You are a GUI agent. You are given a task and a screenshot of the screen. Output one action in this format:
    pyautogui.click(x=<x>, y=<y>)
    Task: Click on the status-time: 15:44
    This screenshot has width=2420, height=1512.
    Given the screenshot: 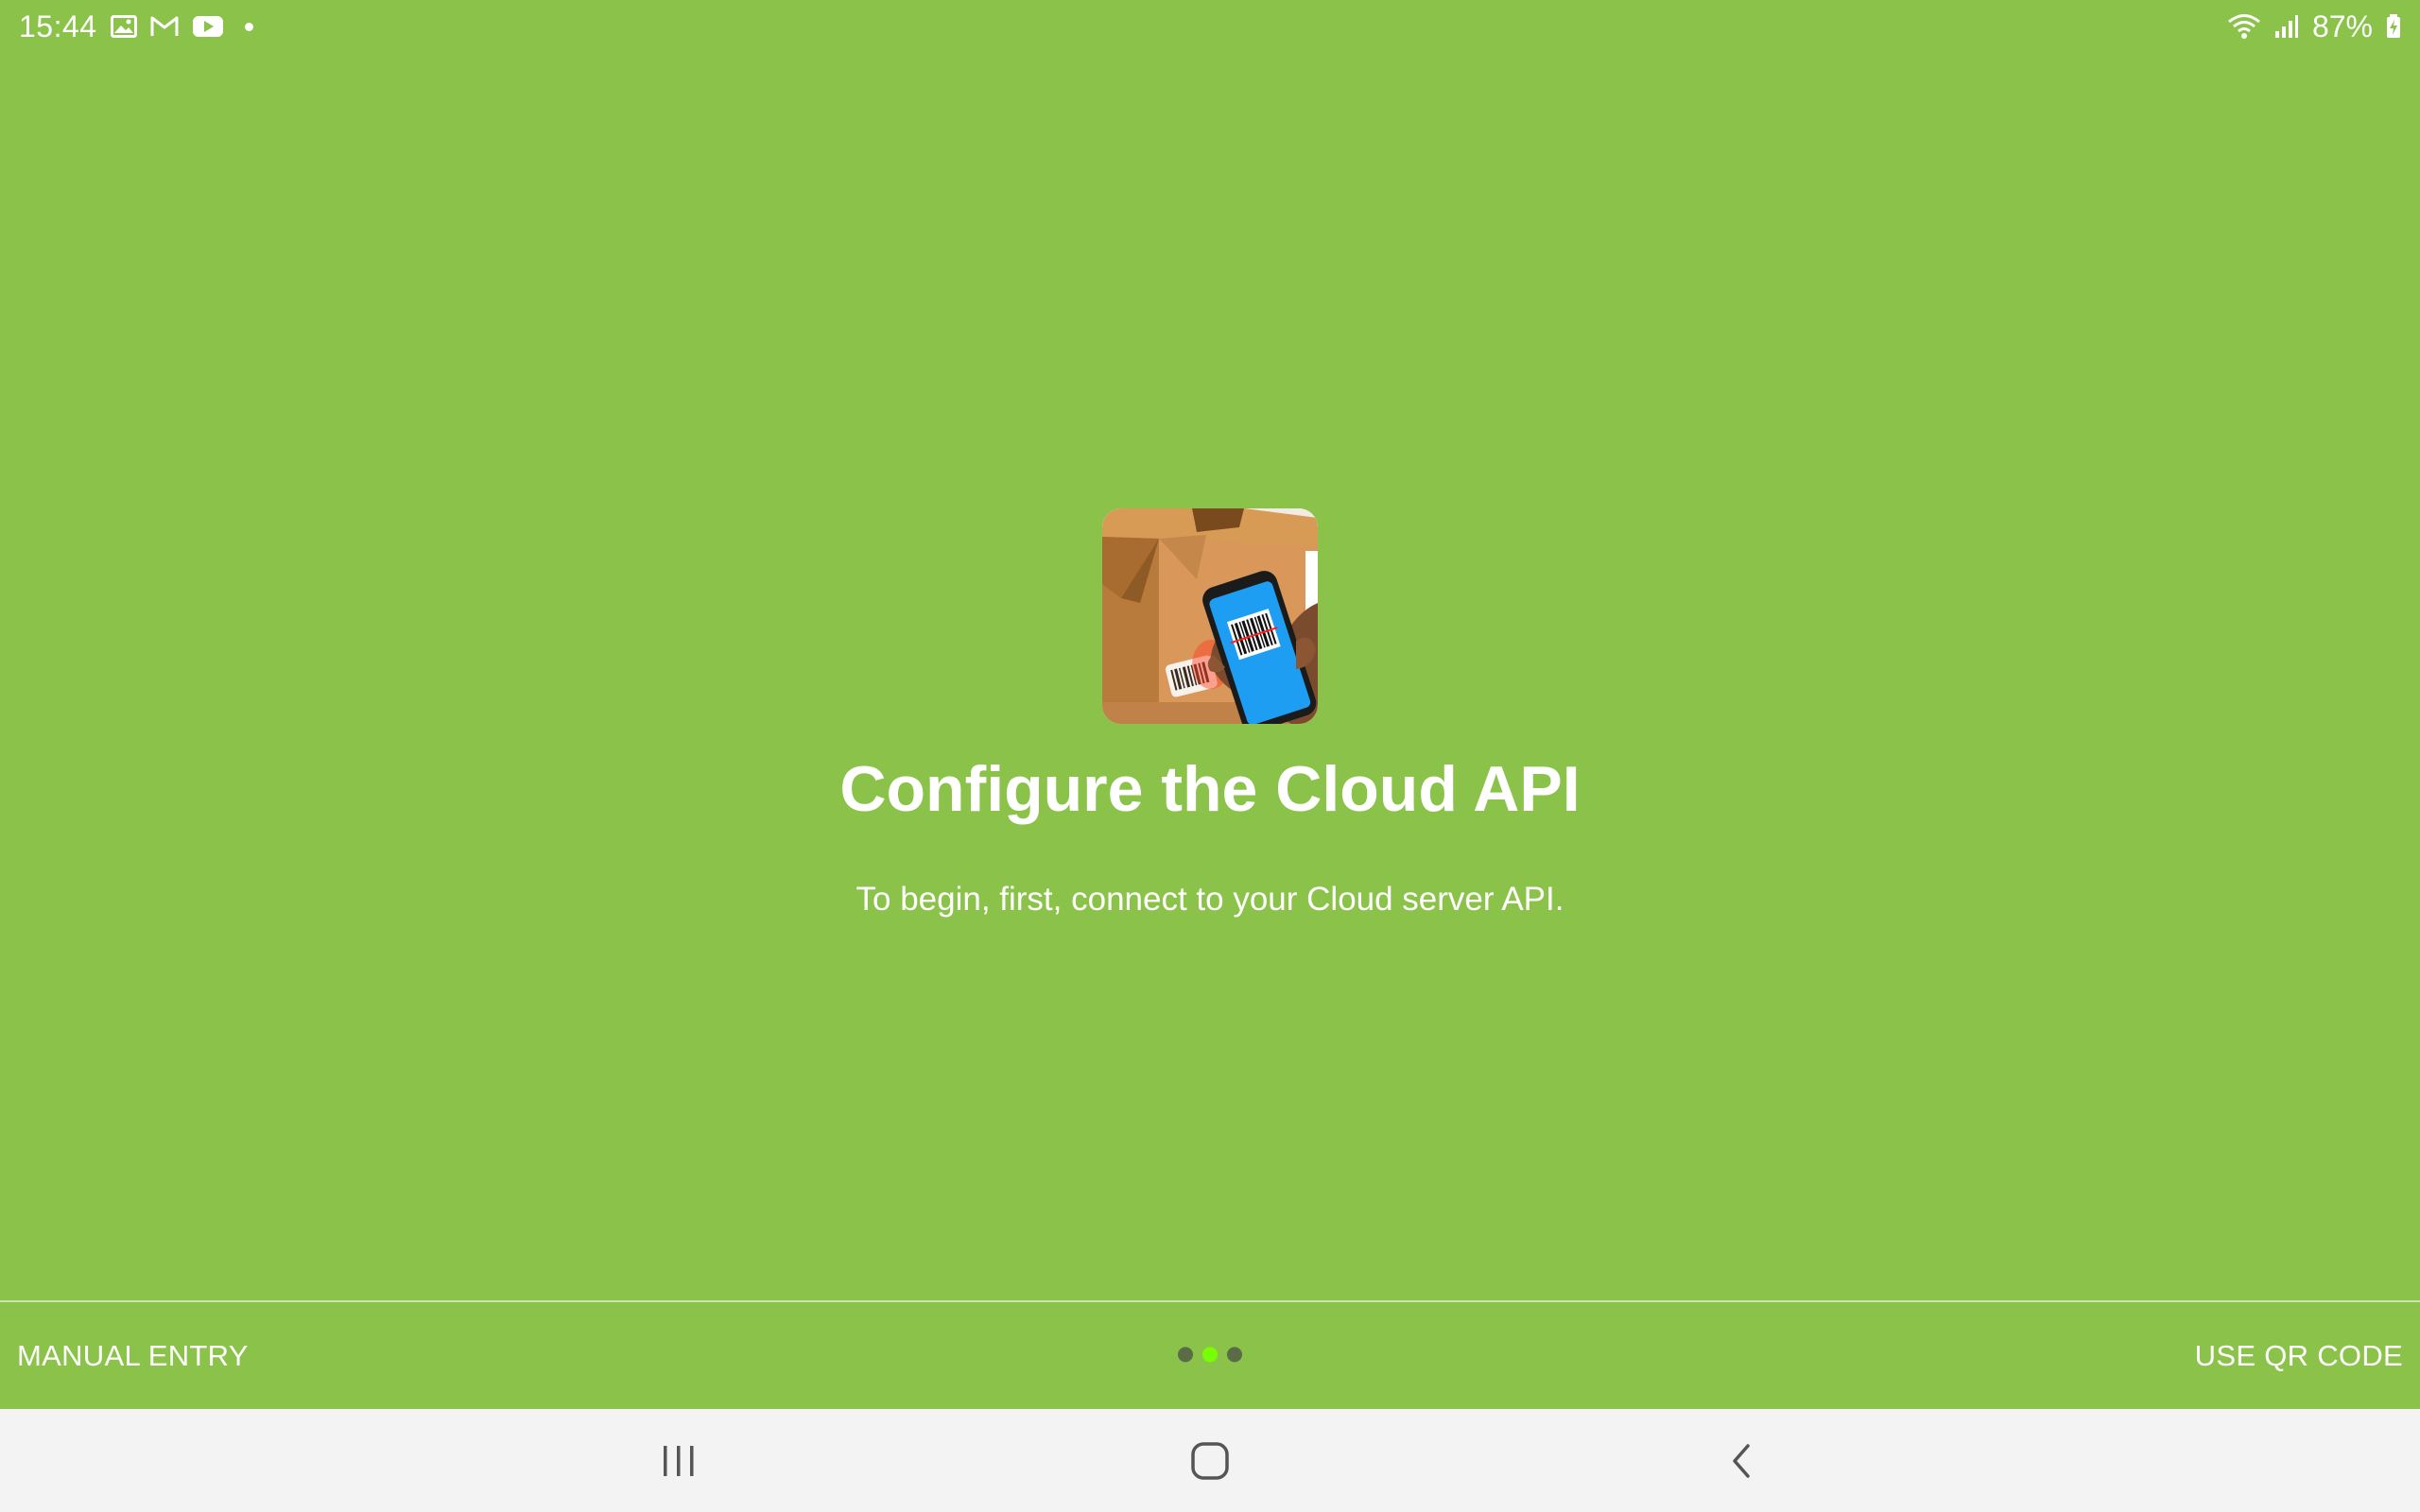 What is the action you would take?
    pyautogui.click(x=58, y=26)
    